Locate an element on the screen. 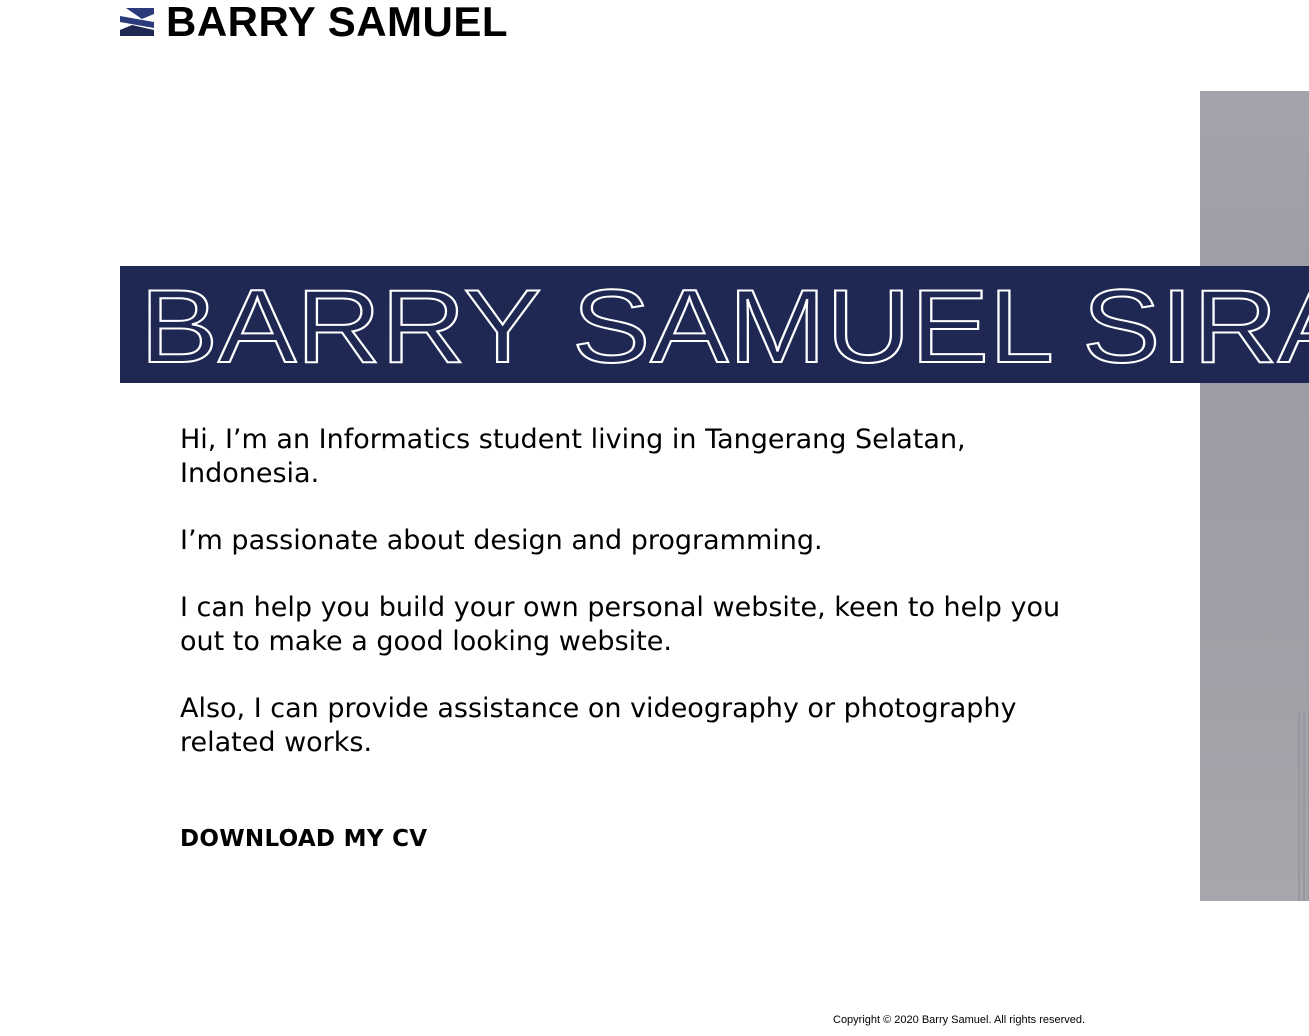 This screenshot has width=1309, height=1036. photo-texture is located at coordinates (1303, 806).